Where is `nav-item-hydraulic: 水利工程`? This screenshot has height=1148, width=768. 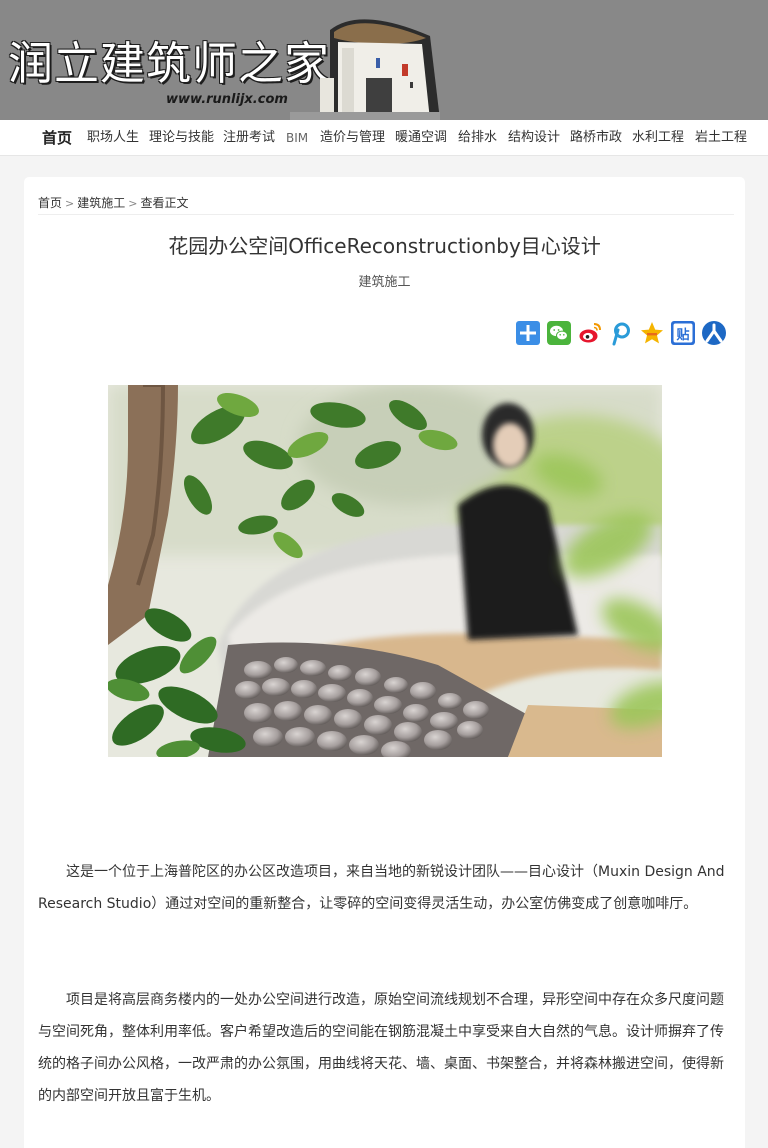
nav-item-hydraulic: 水利工程 is located at coordinates (658, 138).